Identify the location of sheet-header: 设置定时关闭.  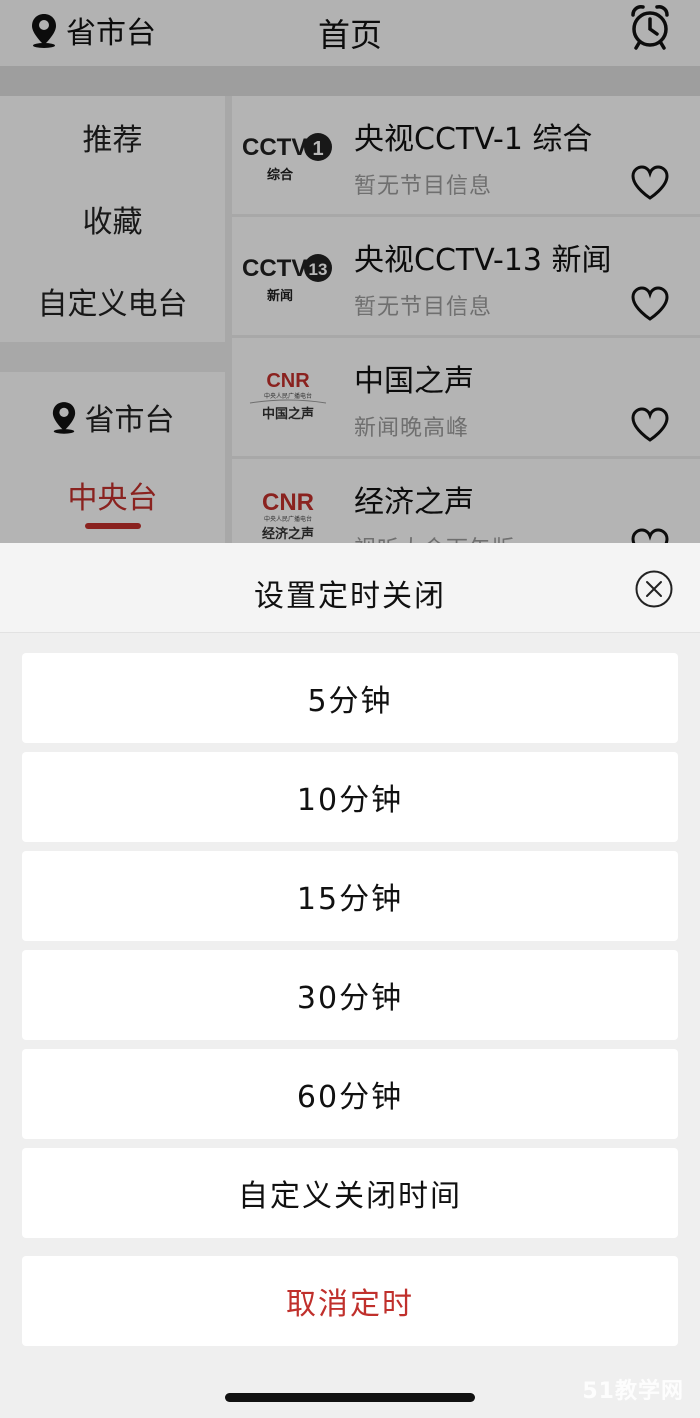
(350, 588).